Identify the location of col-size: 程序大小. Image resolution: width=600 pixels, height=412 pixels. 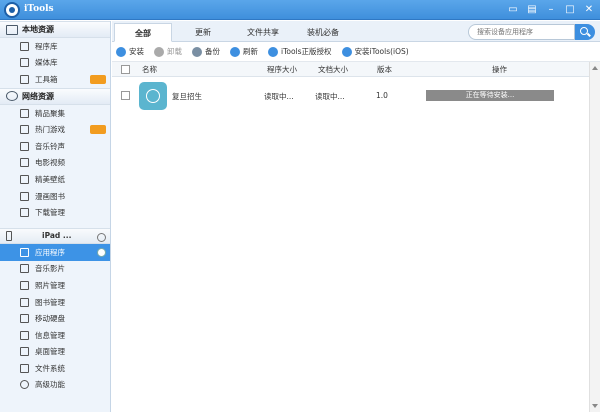
(282, 69).